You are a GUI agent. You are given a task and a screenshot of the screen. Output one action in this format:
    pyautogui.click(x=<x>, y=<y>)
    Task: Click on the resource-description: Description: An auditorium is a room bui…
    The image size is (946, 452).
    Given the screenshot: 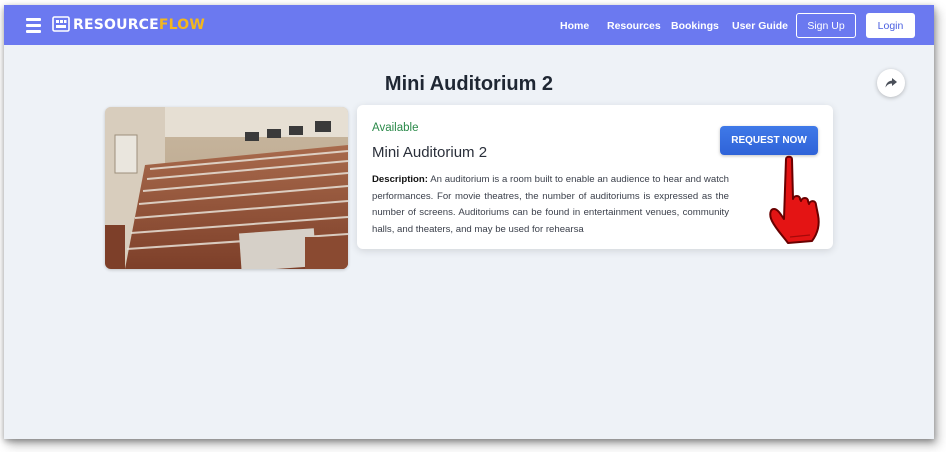 What is the action you would take?
    pyautogui.click(x=550, y=205)
    